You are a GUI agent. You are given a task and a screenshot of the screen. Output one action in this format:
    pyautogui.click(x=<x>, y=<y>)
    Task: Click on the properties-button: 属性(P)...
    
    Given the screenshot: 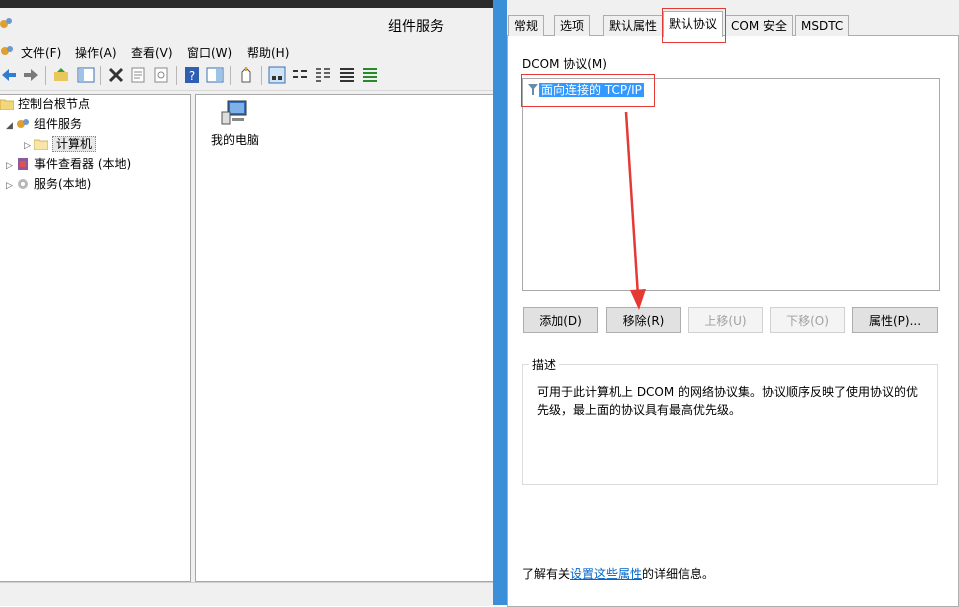 What is the action you would take?
    pyautogui.click(x=895, y=320)
    